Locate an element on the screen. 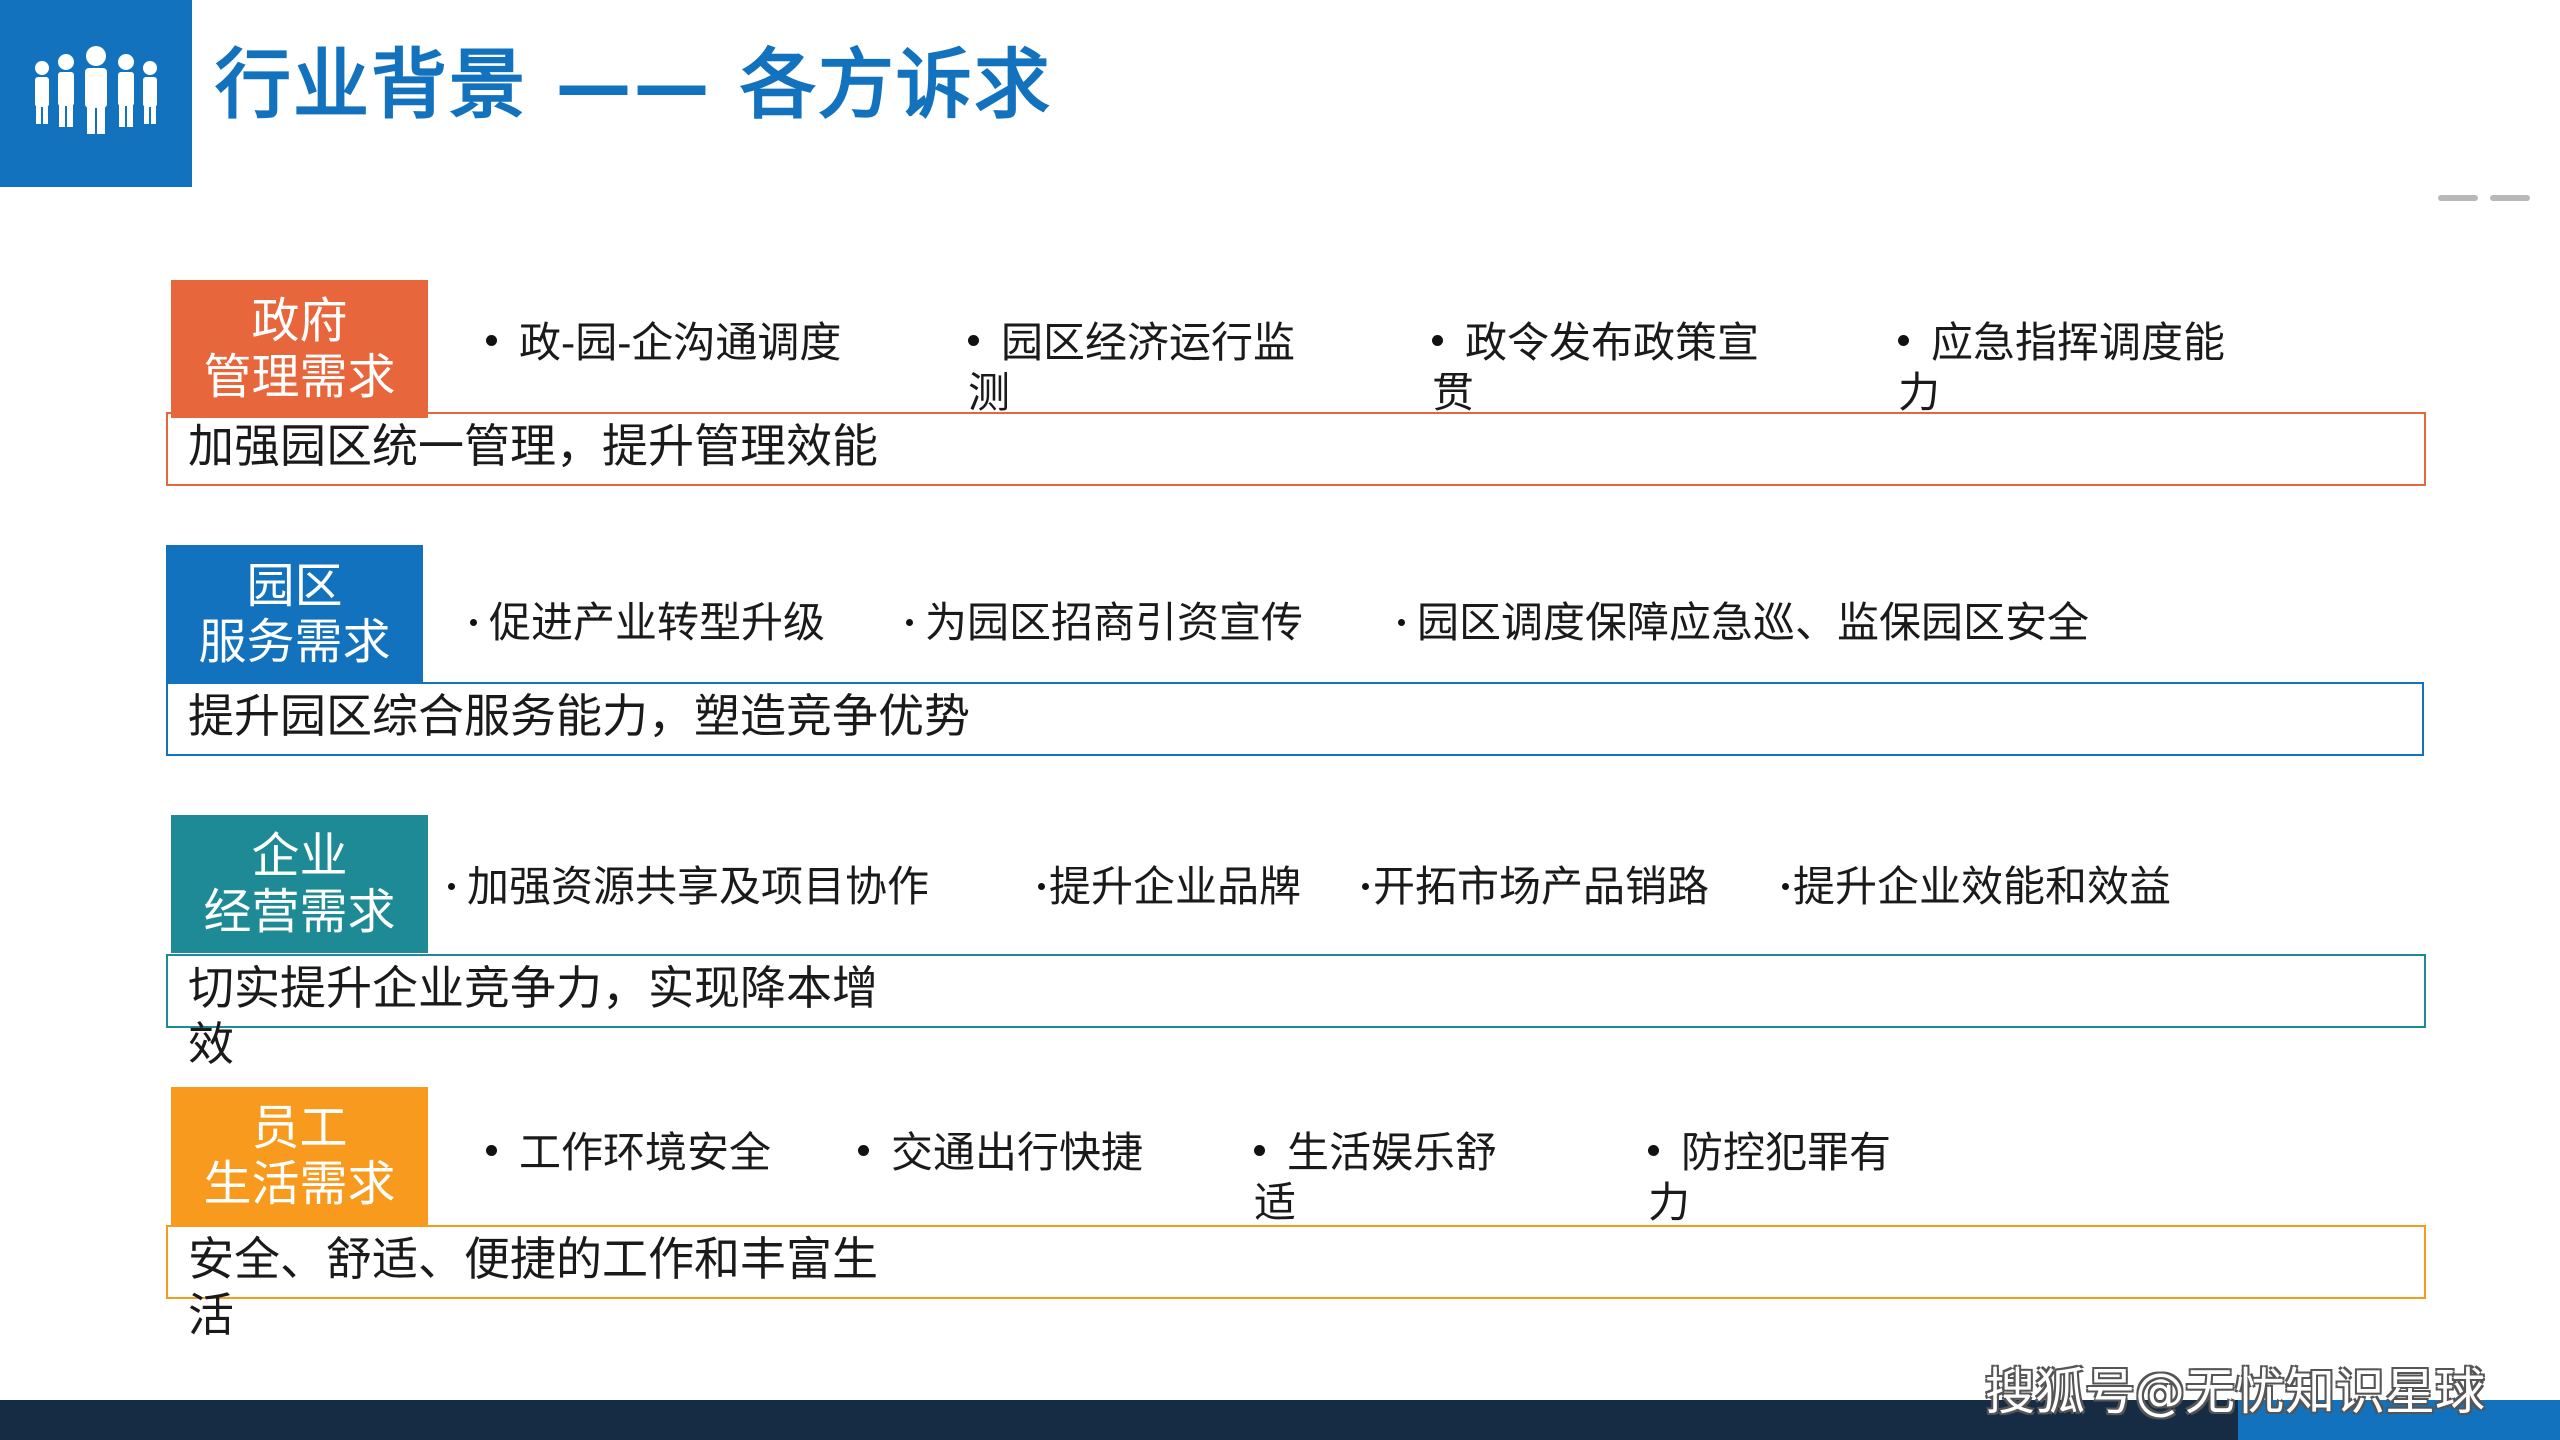  section-label-line: 政府 is located at coordinates (299, 321).